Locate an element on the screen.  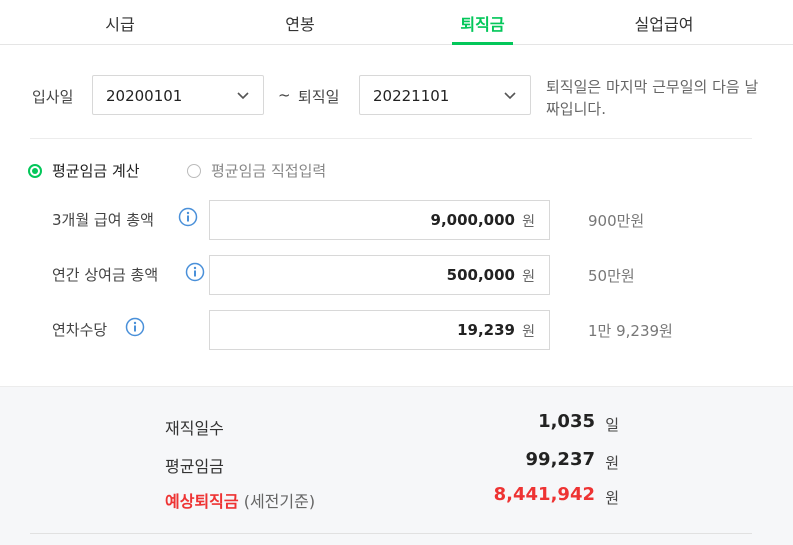
korean-amount: 900만원 is located at coordinates (616, 221).